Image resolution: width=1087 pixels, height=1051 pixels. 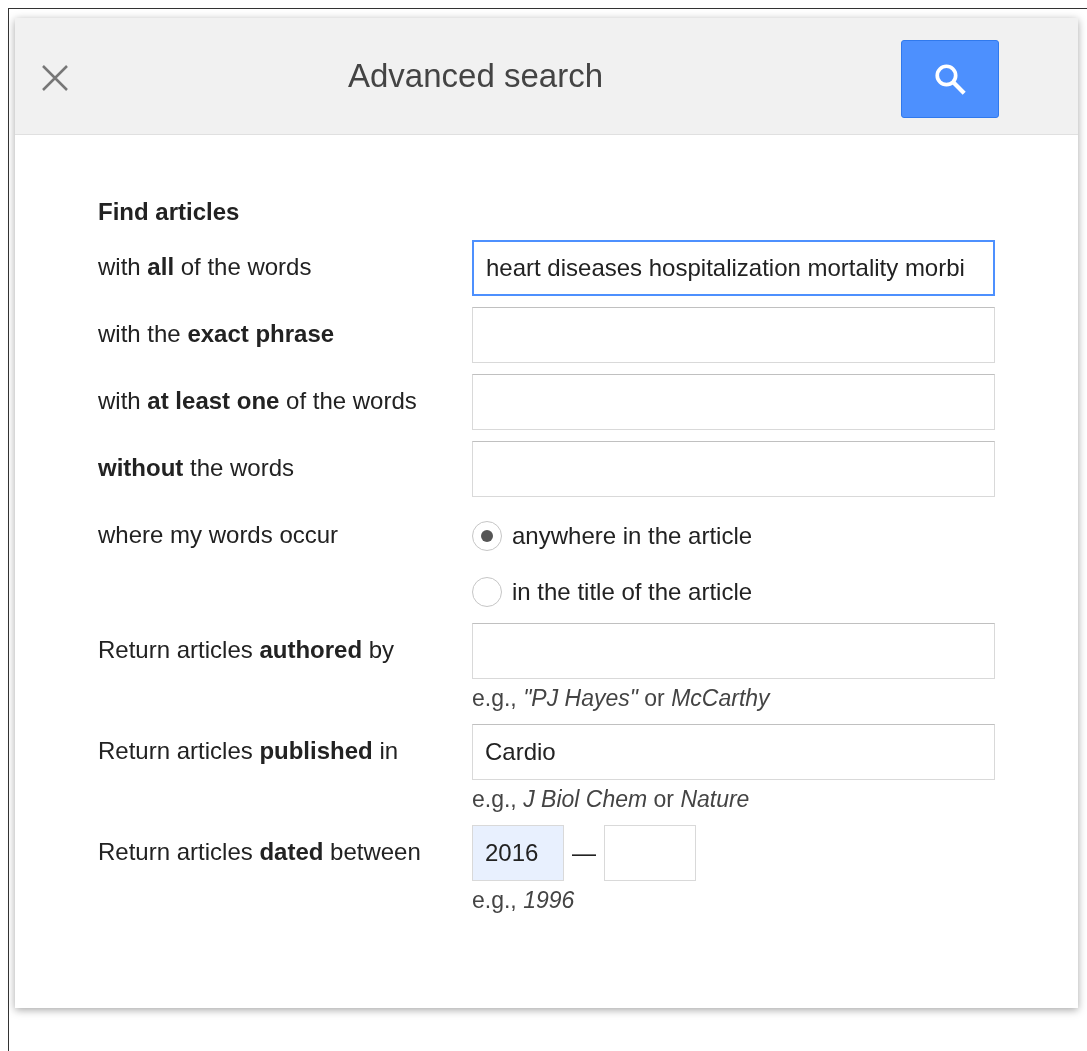 I want to click on year-from-field: 2016, so click(x=518, y=853).